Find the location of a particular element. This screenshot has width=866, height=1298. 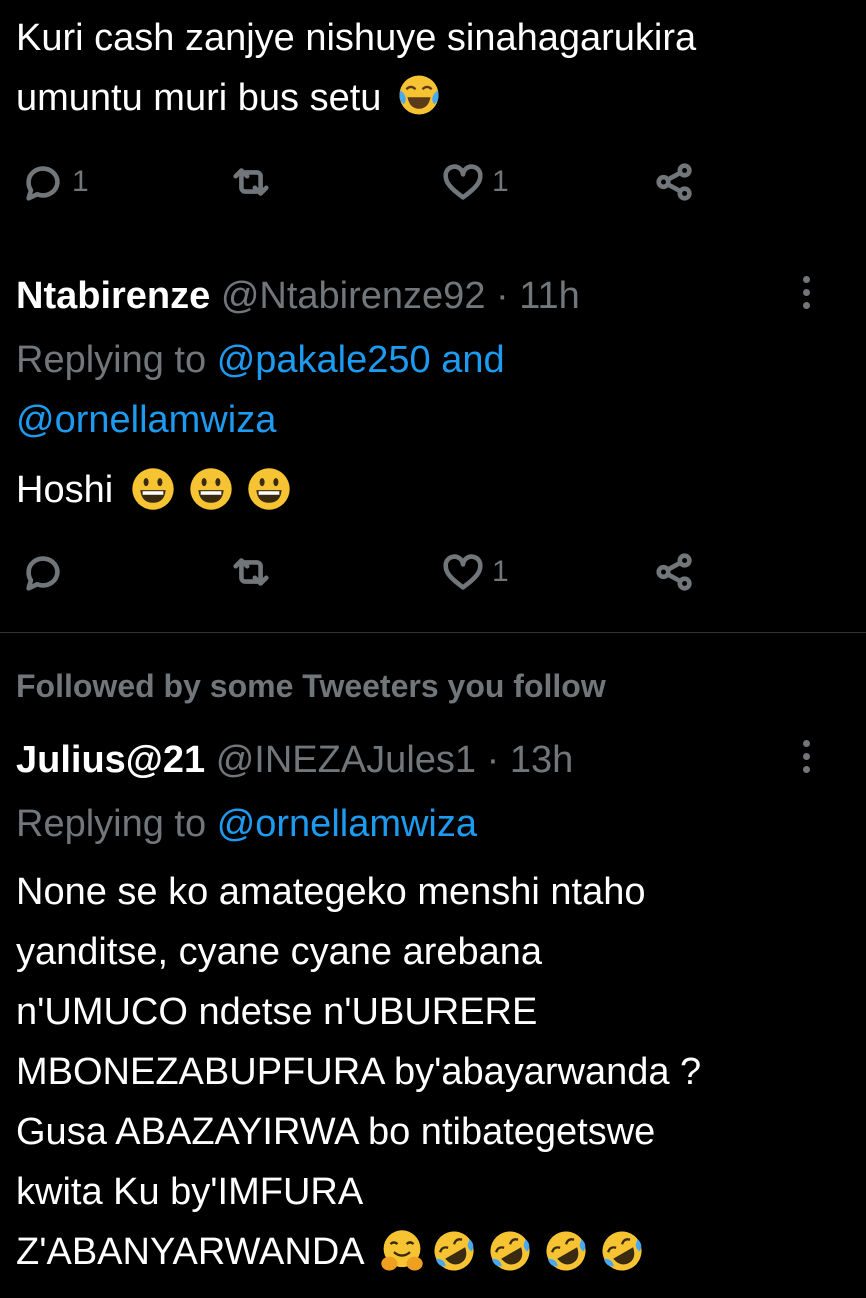

tweet-text: umuntu muri bus setu is located at coordinates (199, 98).